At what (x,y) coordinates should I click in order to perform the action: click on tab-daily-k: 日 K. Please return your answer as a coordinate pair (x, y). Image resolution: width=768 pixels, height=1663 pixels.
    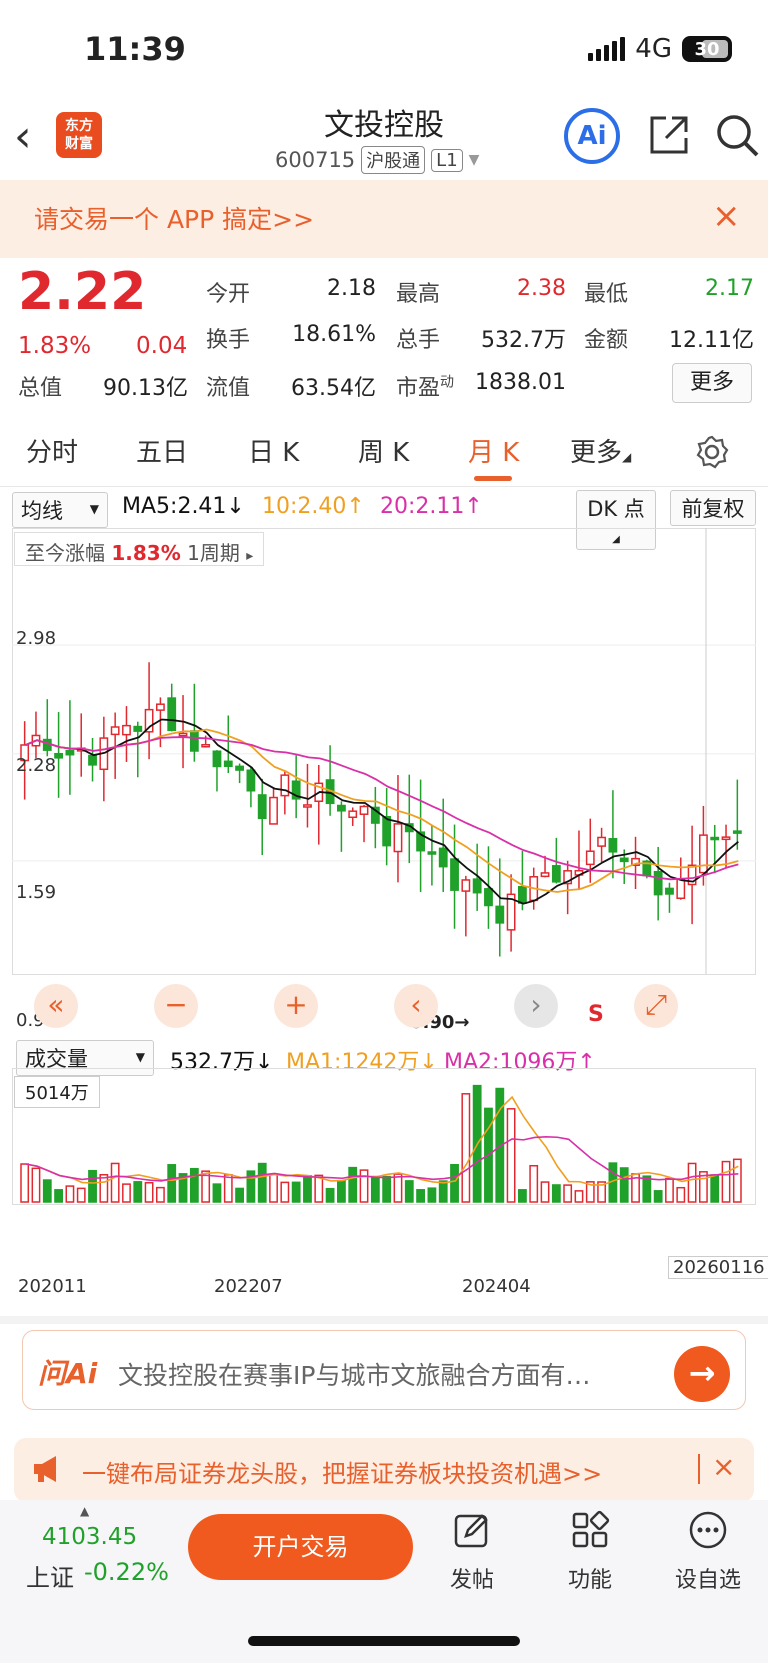
    Looking at the image, I should click on (273, 450).